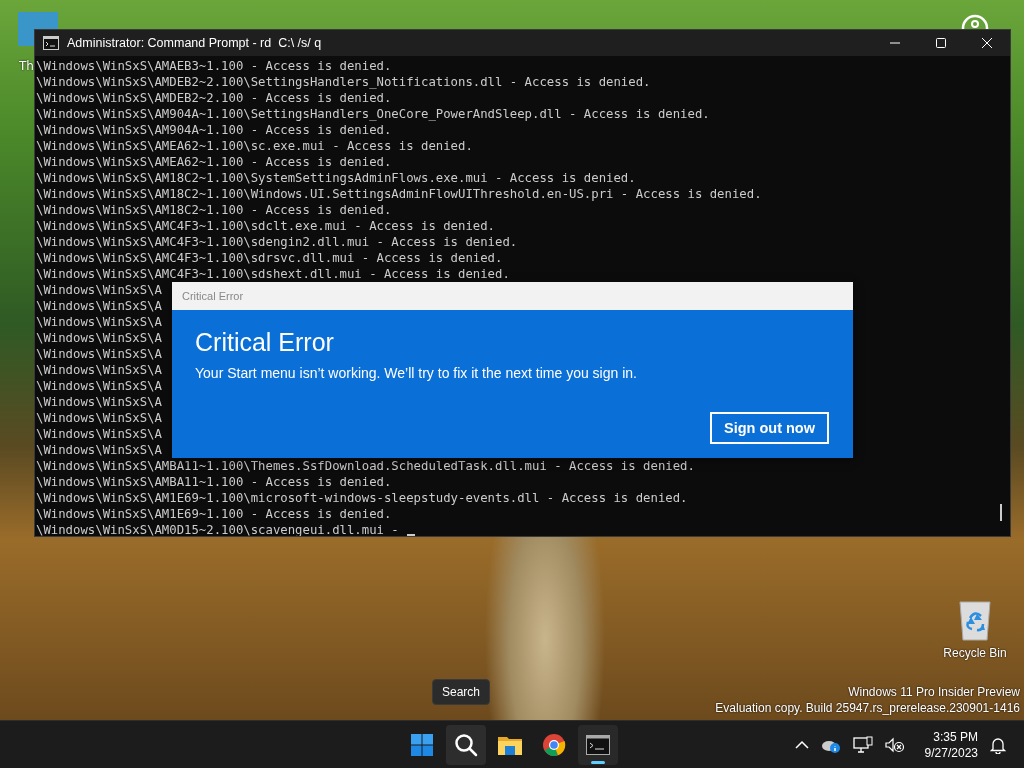 Image resolution: width=1024 pixels, height=768 pixels. What do you see at coordinates (362, 498) in the screenshot?
I see `console-line: \Windows\WinSxS\AM1E69~1.100\microsoft-windows-sleepstudy-events.dll - Access is denied.` at bounding box center [362, 498].